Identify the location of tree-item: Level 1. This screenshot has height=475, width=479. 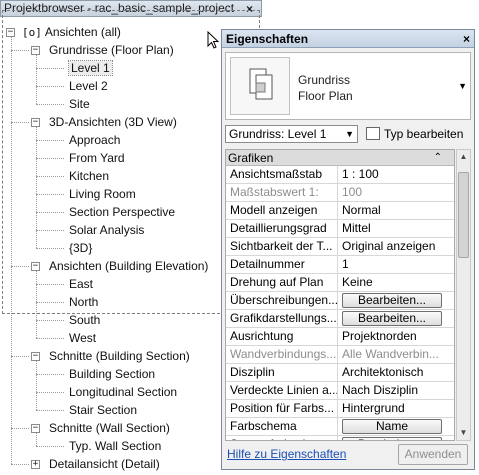
(90, 68).